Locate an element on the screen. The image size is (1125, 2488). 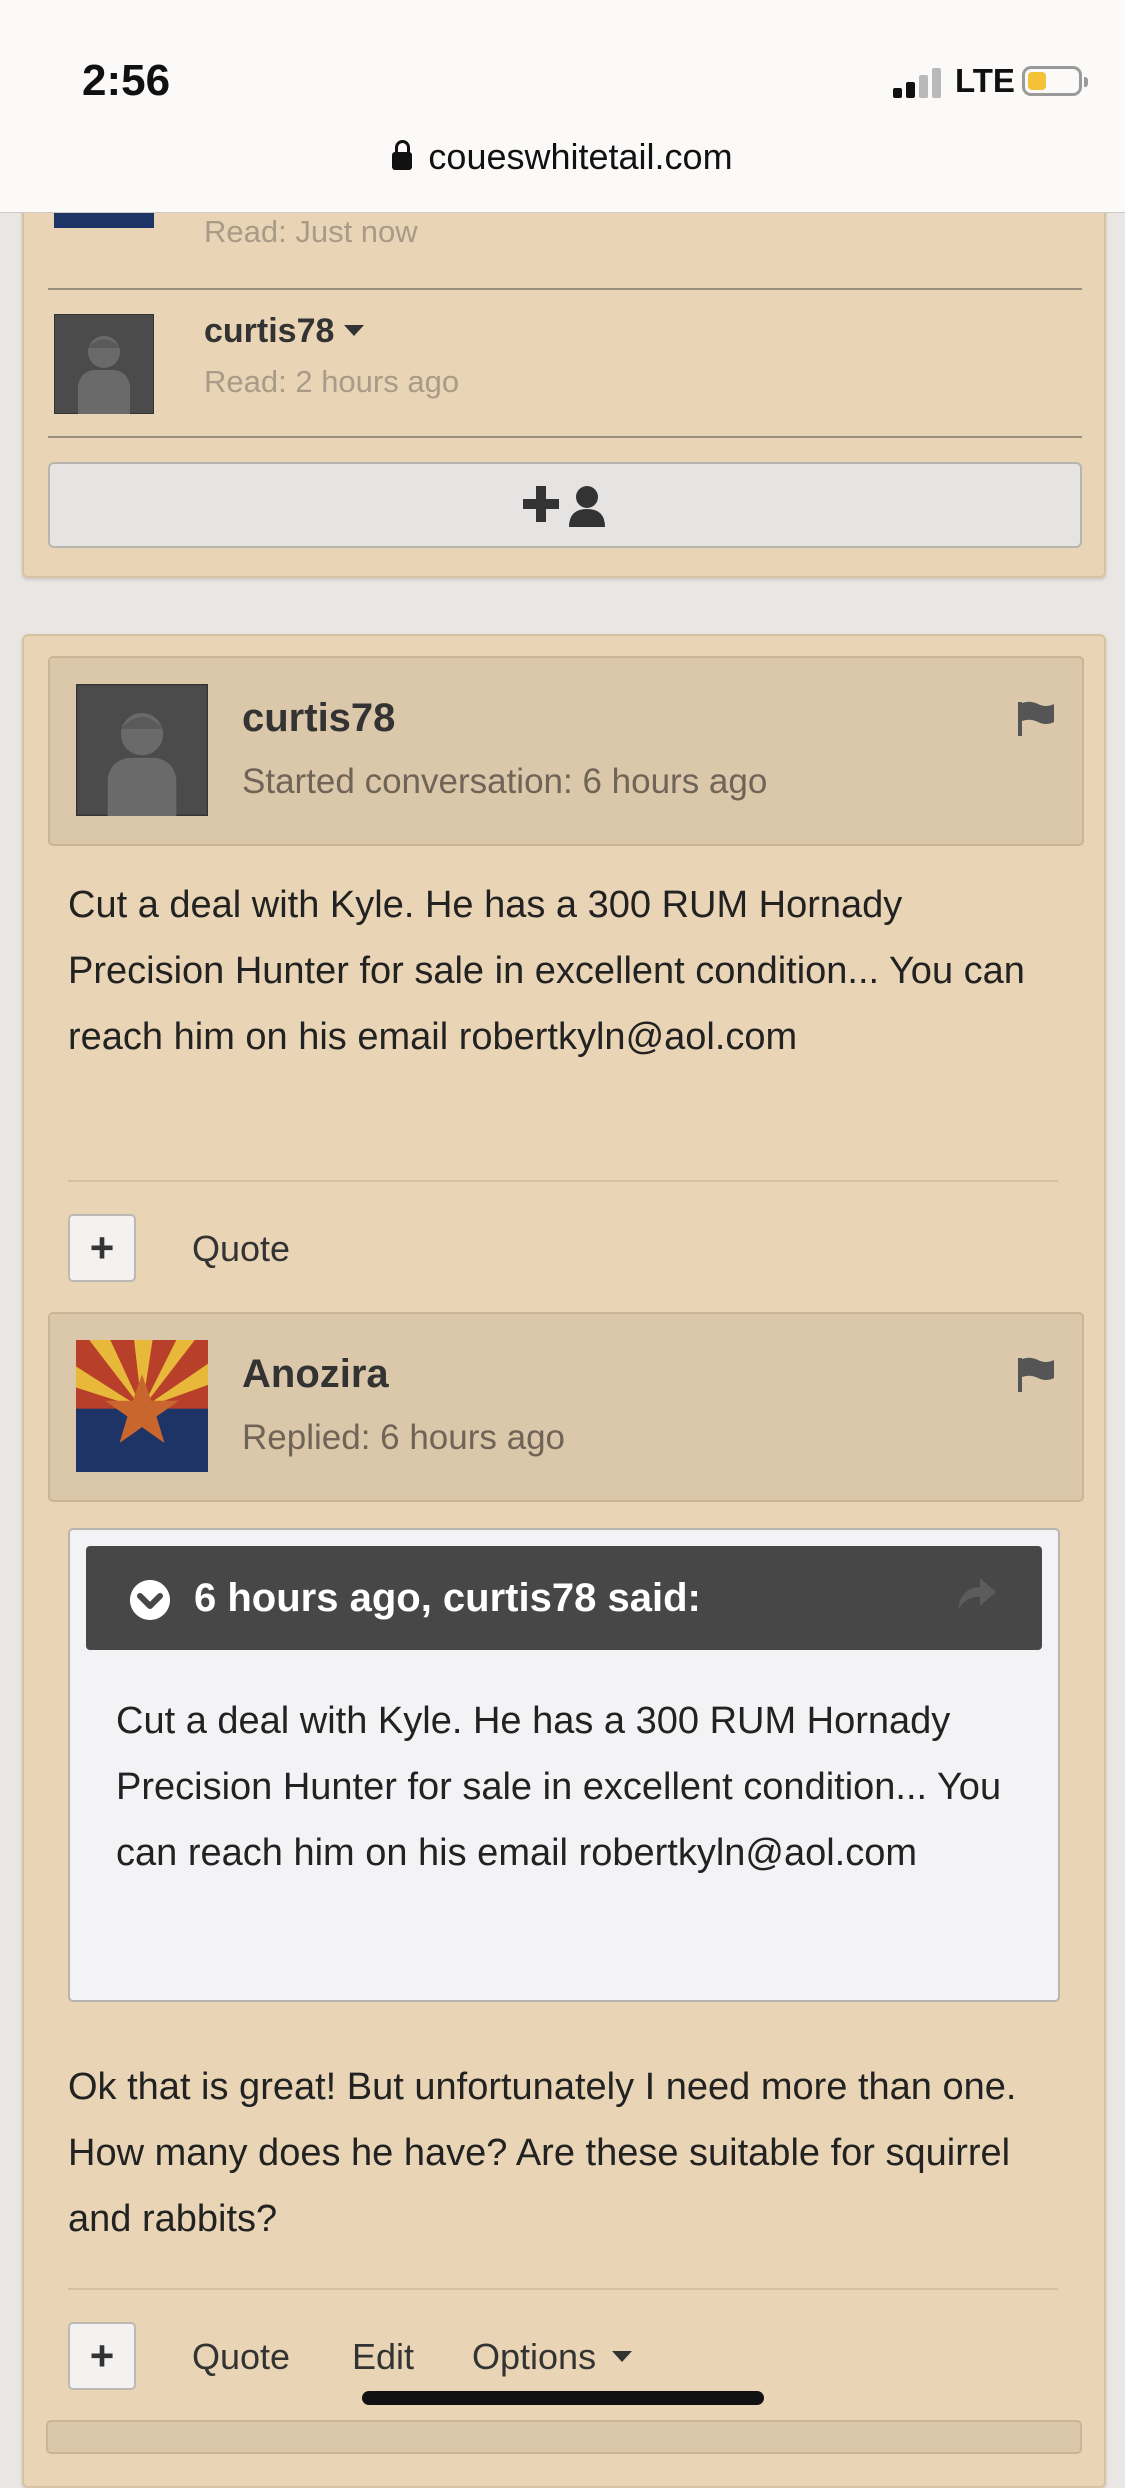
add-user-icon is located at coordinates (564, 506).